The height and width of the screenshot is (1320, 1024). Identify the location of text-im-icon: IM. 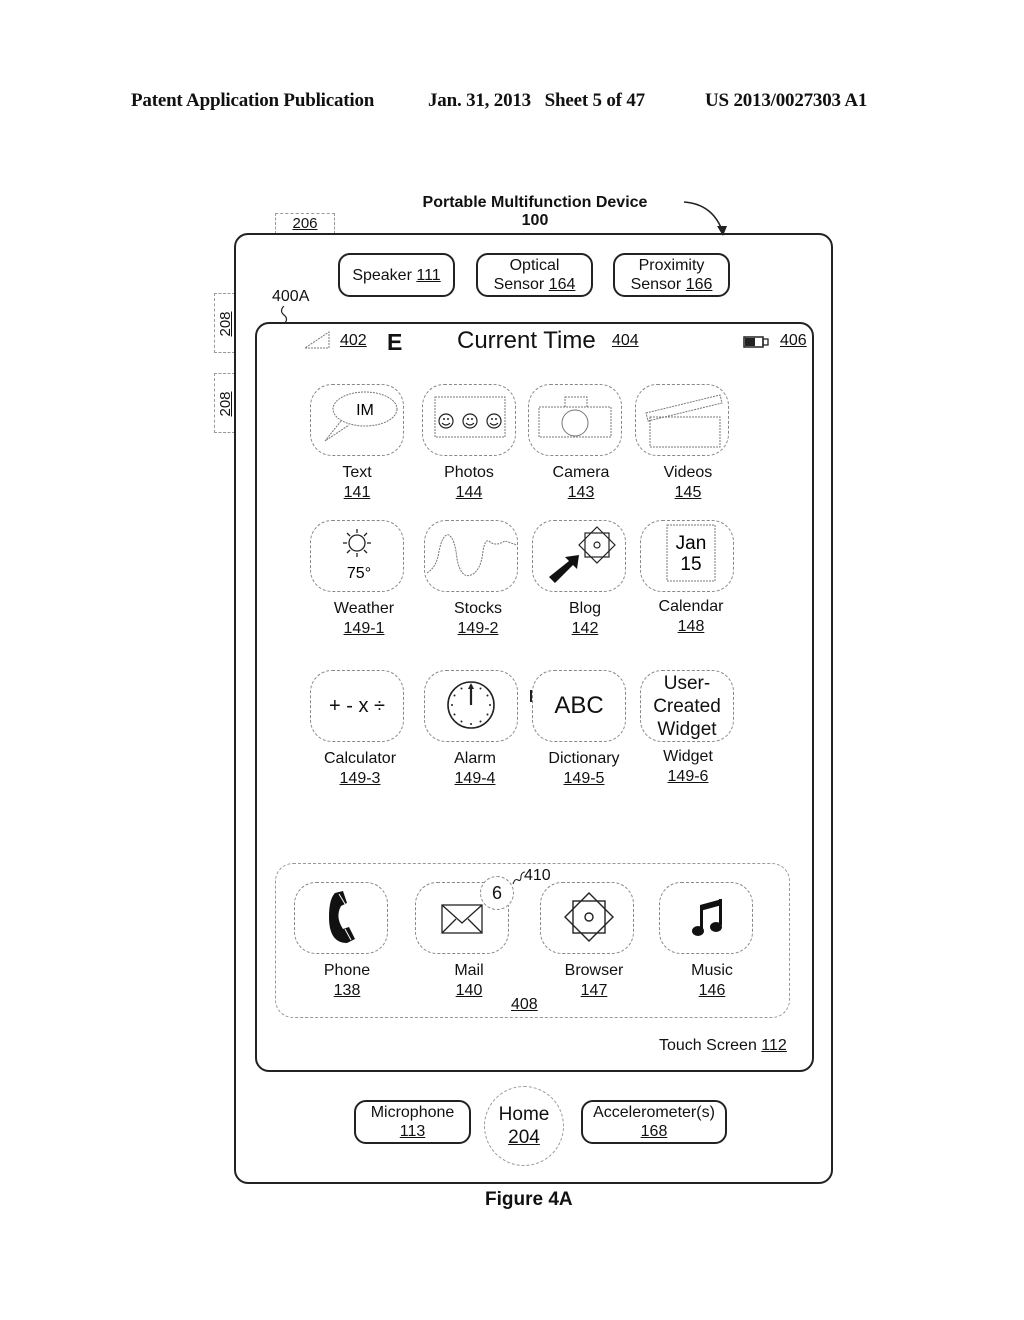
(361, 416).